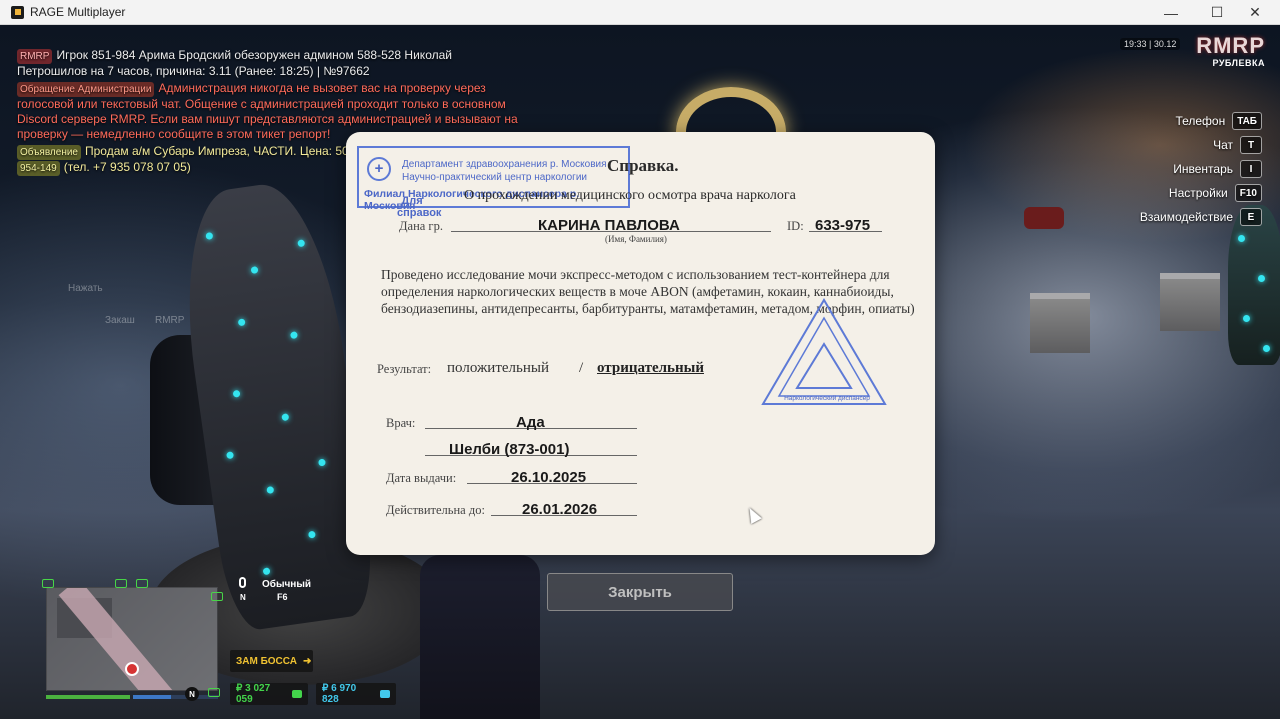 The width and height of the screenshot is (1280, 719). I want to click on result-negative: отрицательный, so click(650, 368).